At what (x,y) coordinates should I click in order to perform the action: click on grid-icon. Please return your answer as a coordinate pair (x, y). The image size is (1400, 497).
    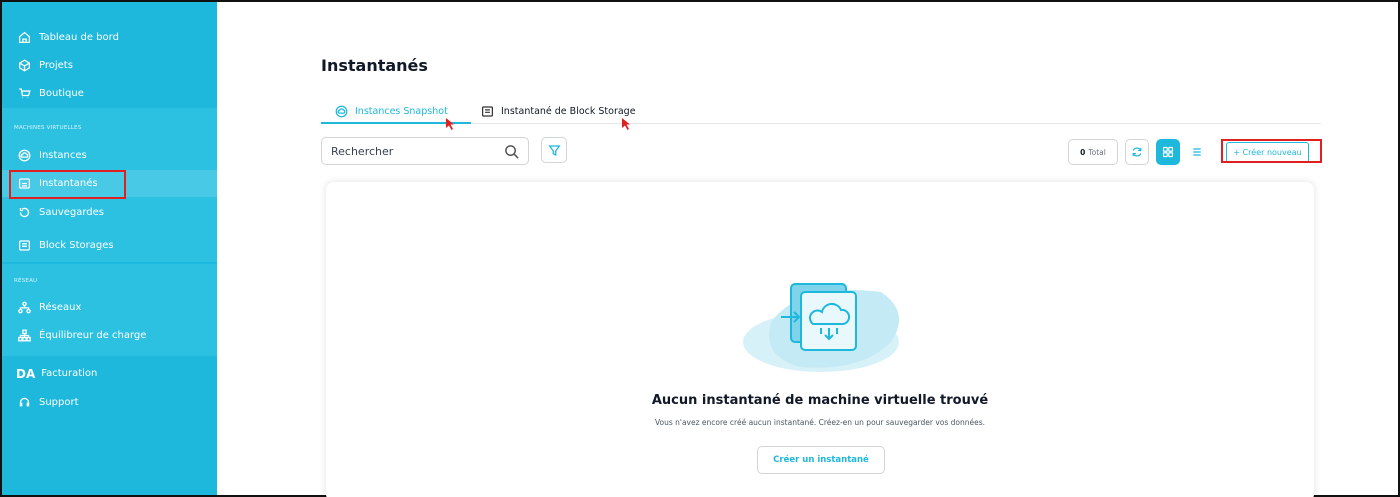
    Looking at the image, I should click on (1168, 152).